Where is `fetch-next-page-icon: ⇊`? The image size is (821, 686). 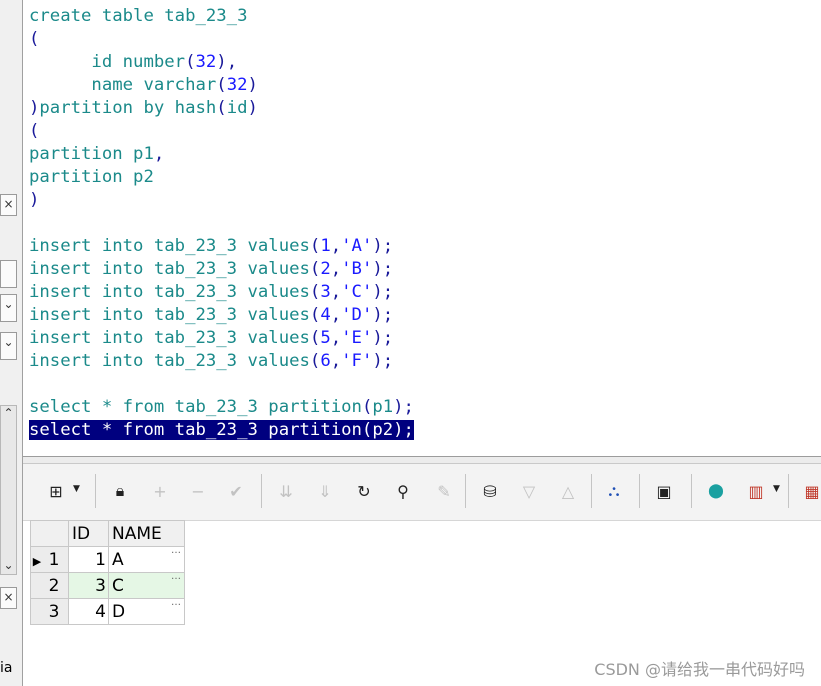
fetch-next-page-icon: ⇊ is located at coordinates (286, 491).